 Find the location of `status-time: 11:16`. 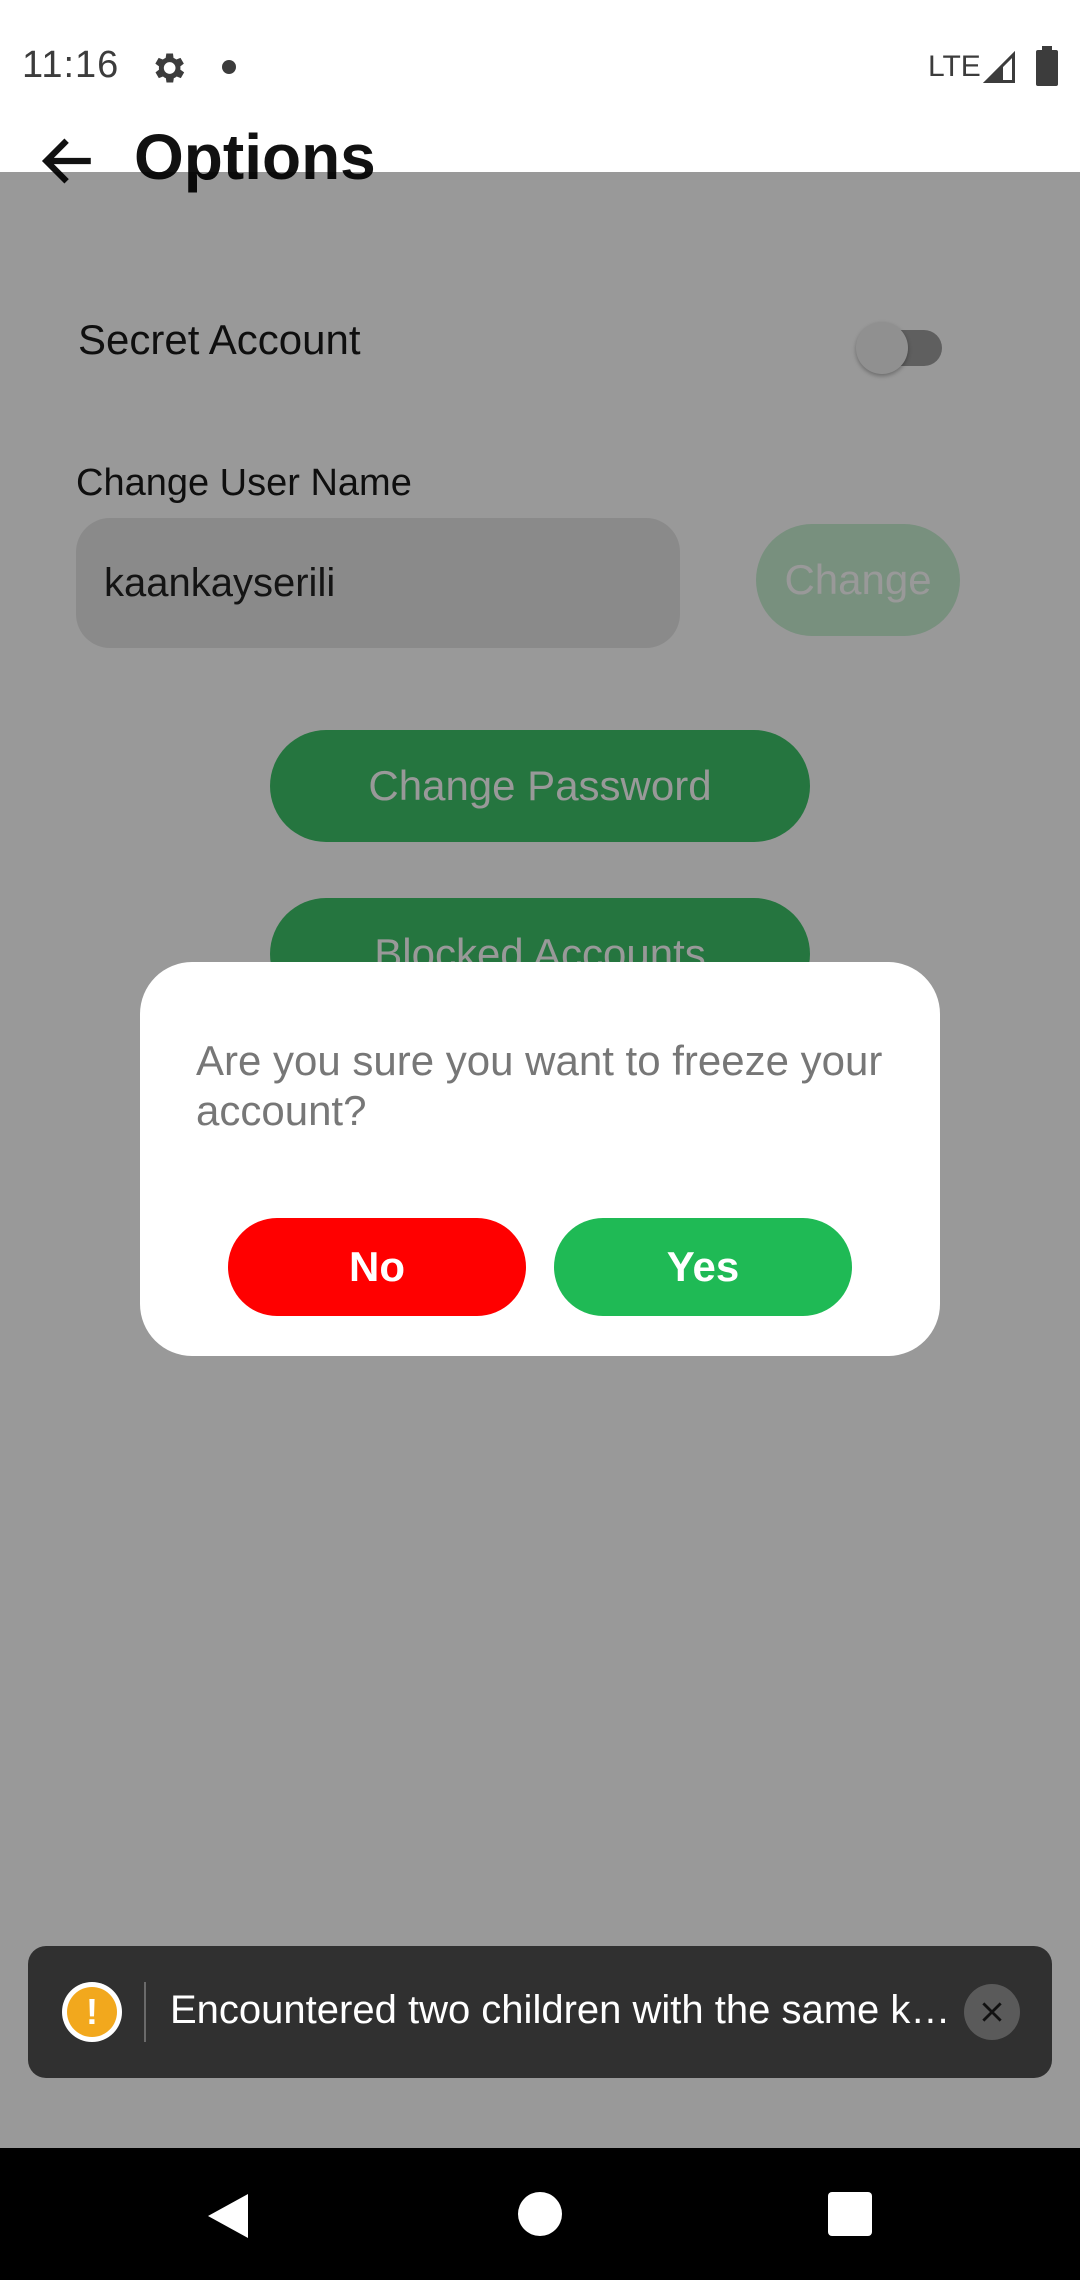

status-time: 11:16 is located at coordinates (71, 65).